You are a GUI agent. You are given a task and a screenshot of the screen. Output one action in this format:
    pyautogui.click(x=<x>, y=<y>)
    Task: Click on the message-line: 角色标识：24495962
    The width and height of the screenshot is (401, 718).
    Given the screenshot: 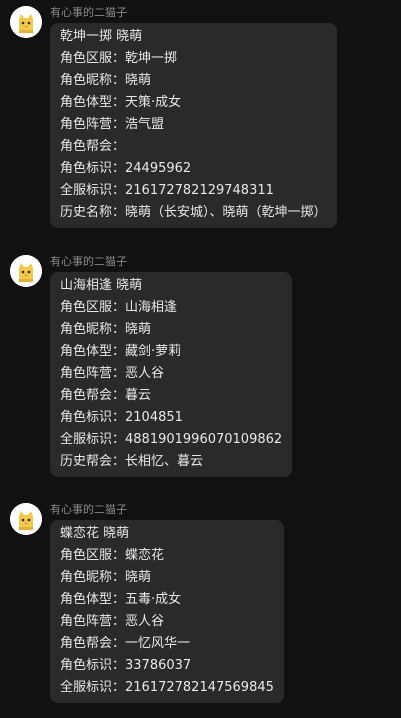 What is the action you would take?
    pyautogui.click(x=126, y=168)
    